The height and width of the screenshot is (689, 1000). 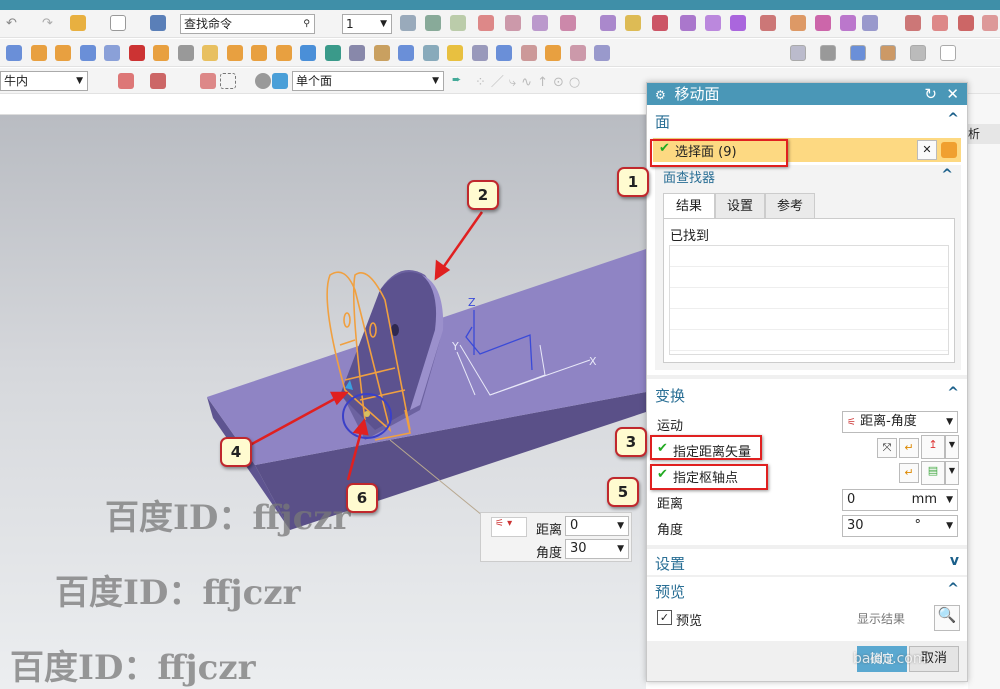 What do you see at coordinates (882, 659) in the screenshot?
I see `ok-button: 确定` at bounding box center [882, 659].